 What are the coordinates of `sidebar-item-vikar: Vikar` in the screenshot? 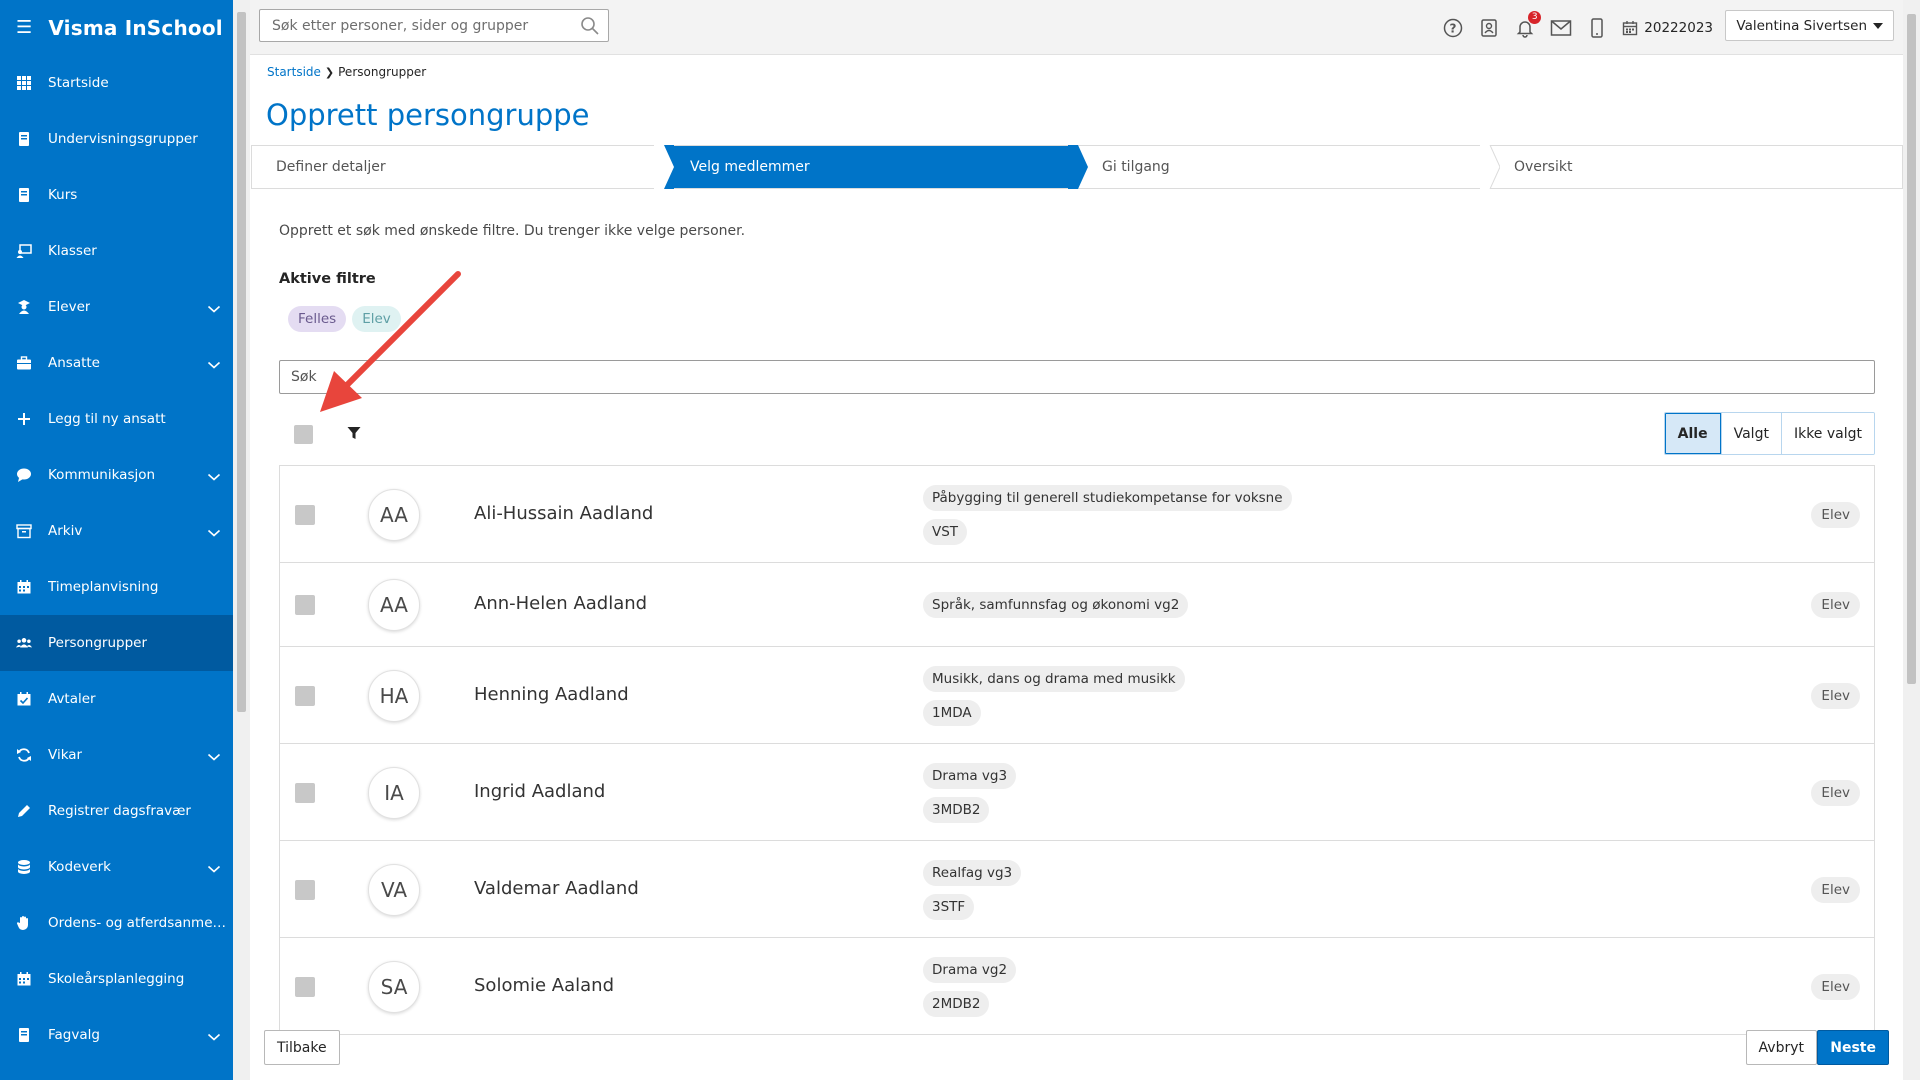 It's located at (116, 755).